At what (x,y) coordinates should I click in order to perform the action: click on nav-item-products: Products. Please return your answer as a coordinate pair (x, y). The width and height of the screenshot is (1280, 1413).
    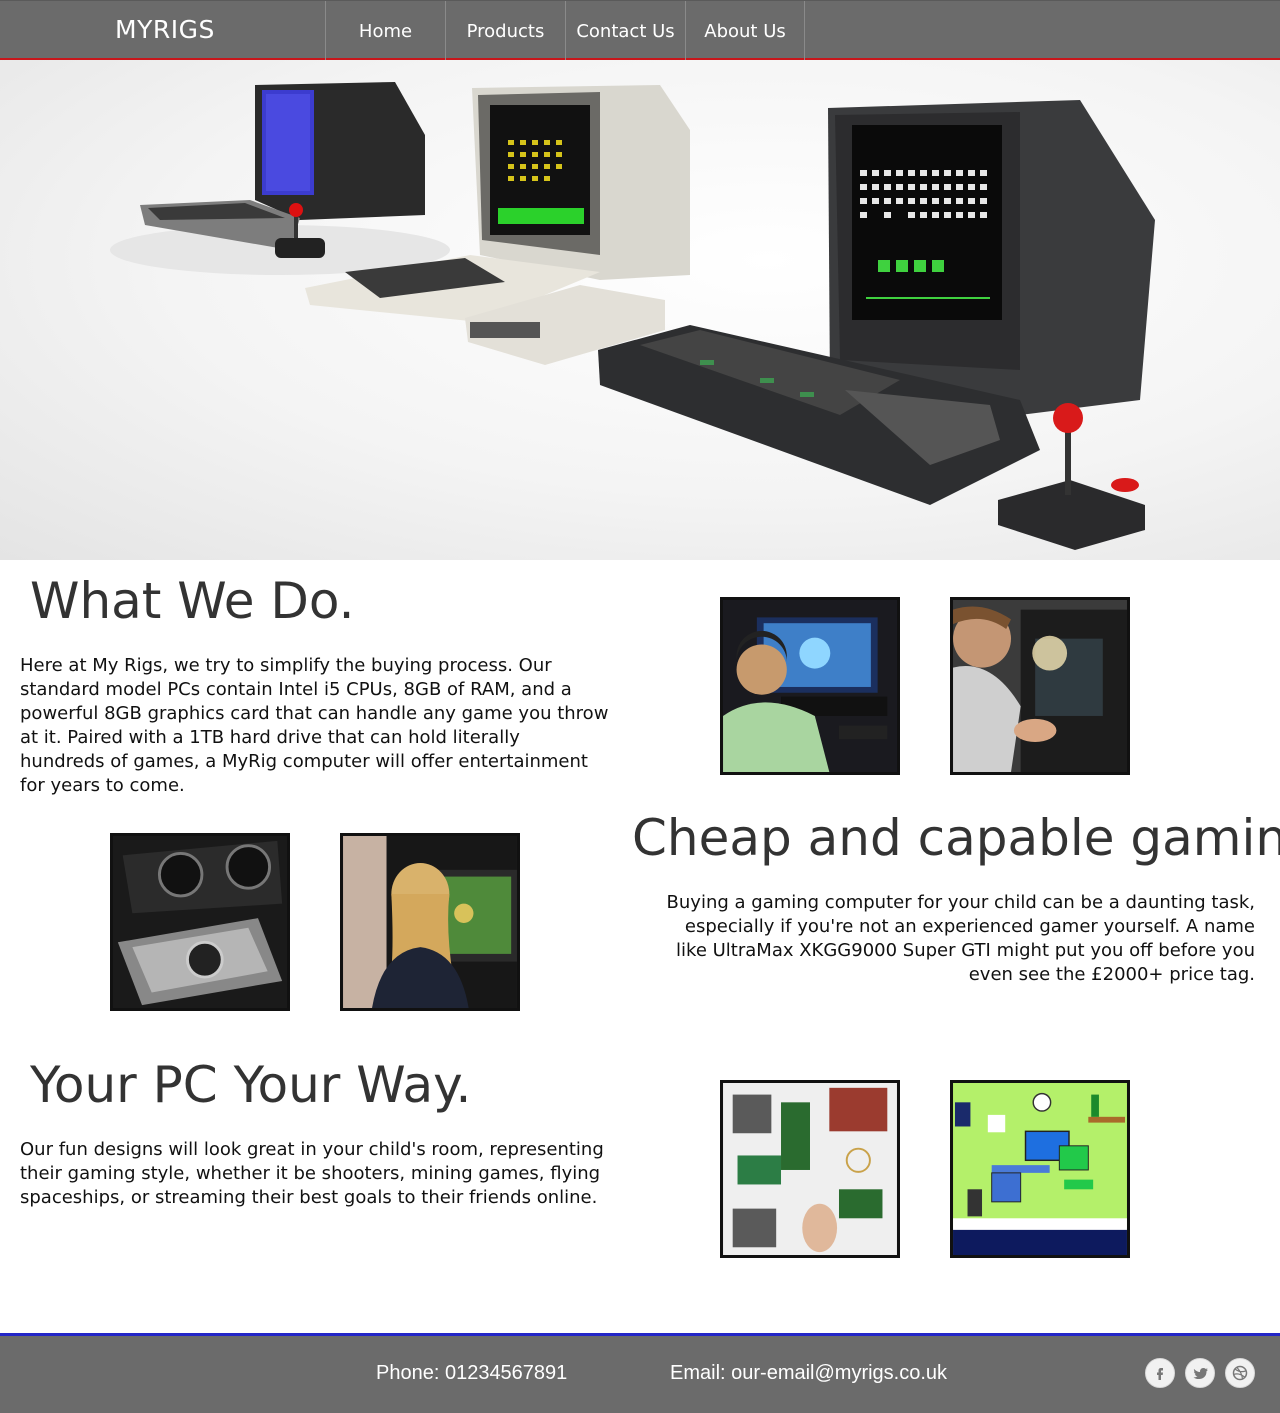
    Looking at the image, I should click on (505, 31).